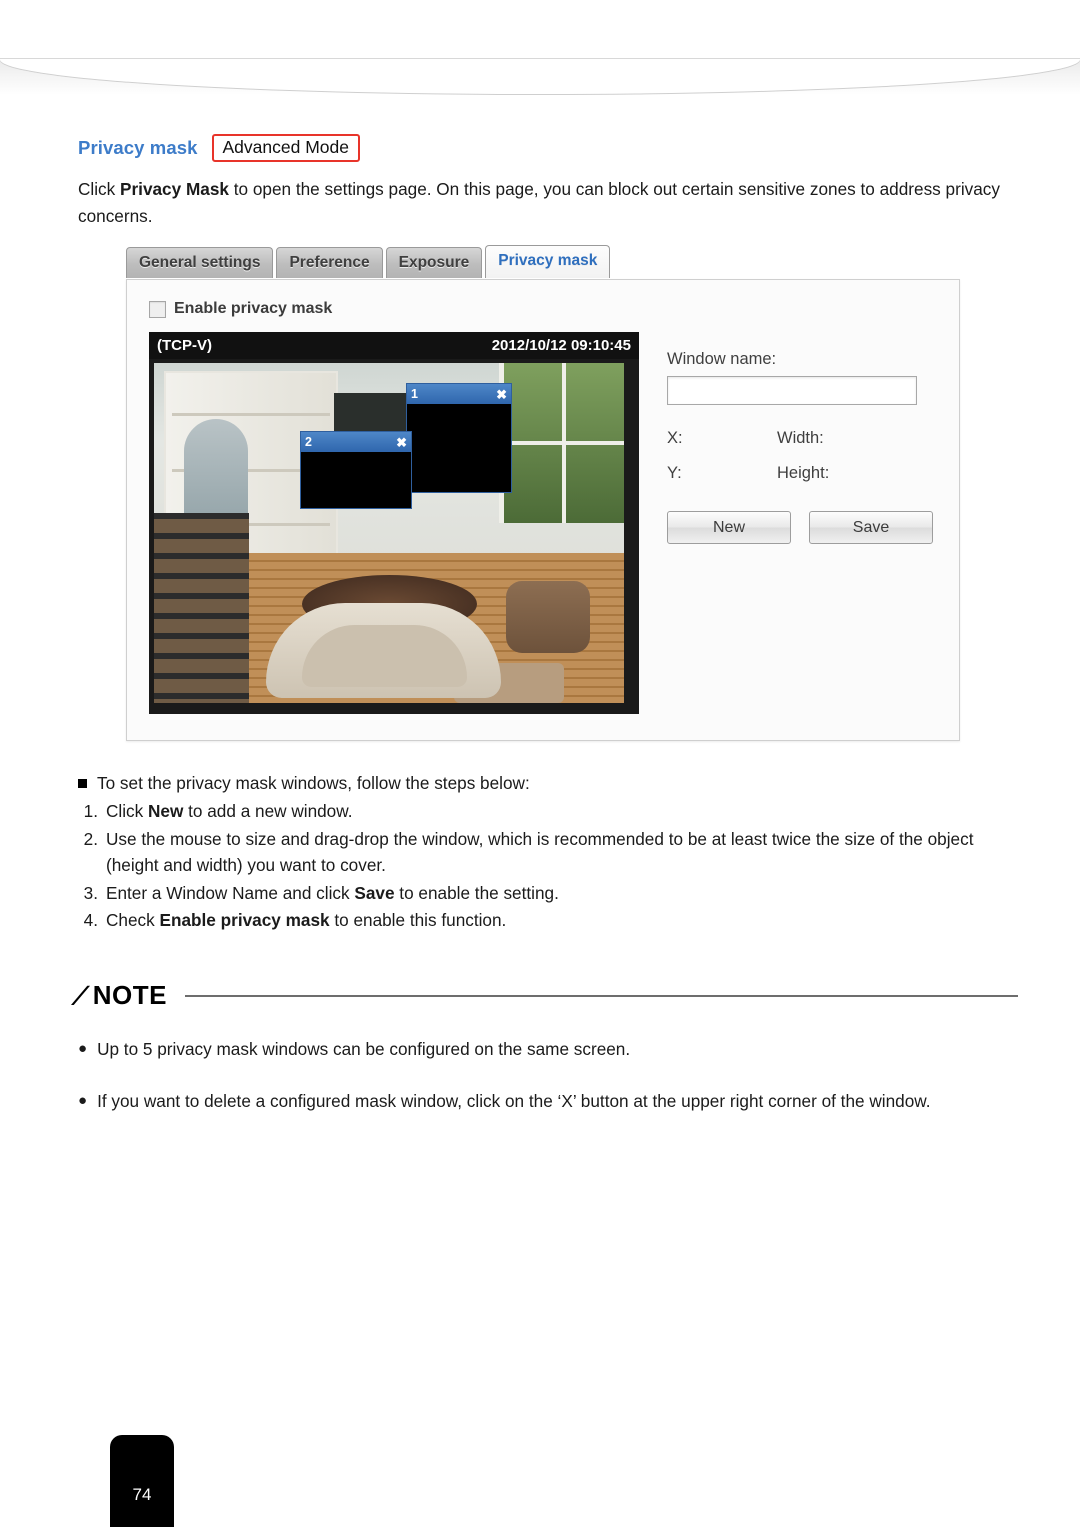  I want to click on page-number: 74, so click(142, 1494).